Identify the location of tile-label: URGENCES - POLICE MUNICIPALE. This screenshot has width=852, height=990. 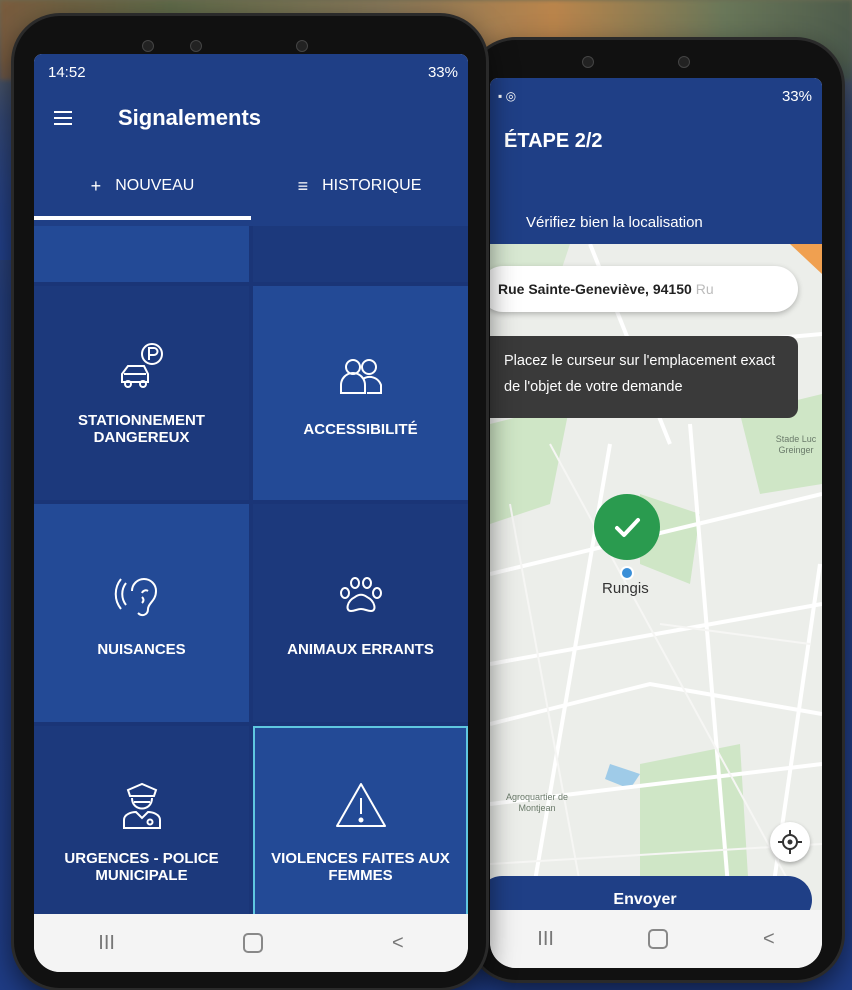
(141, 867).